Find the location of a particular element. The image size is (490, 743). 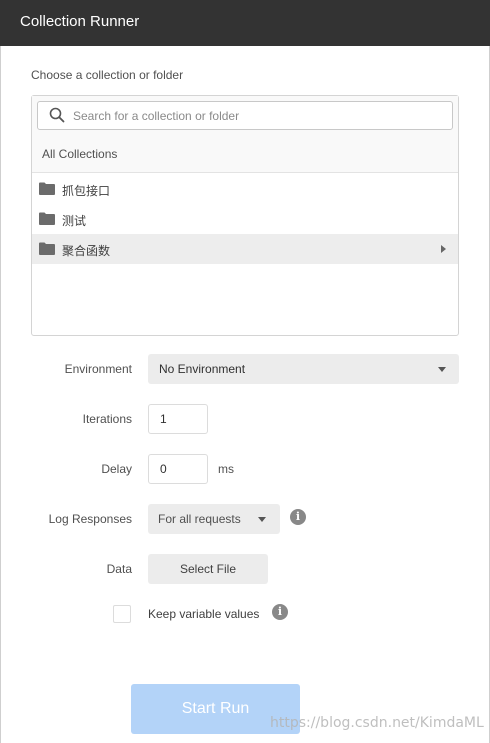

search-box is located at coordinates (245, 115).